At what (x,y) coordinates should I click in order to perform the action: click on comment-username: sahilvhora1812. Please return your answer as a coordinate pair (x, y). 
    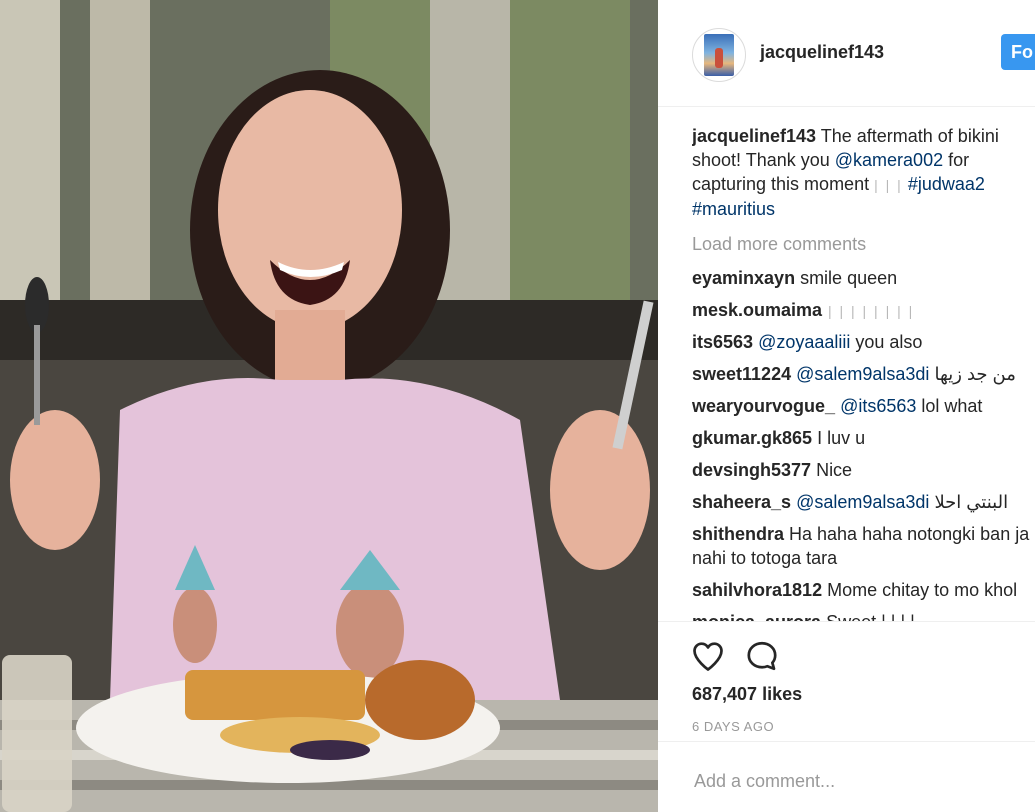
    Looking at the image, I should click on (757, 590).